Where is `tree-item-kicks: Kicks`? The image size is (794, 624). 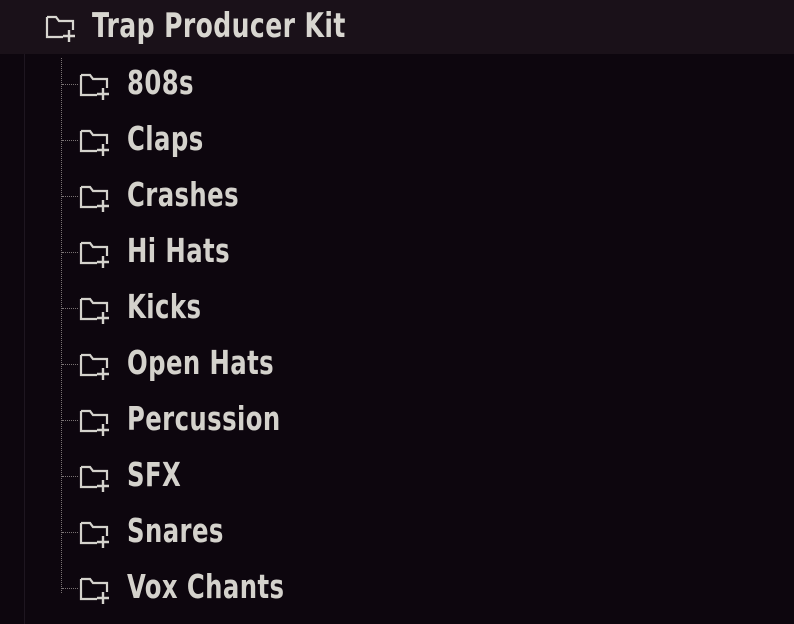
tree-item-kicks: Kicks is located at coordinates (397, 308).